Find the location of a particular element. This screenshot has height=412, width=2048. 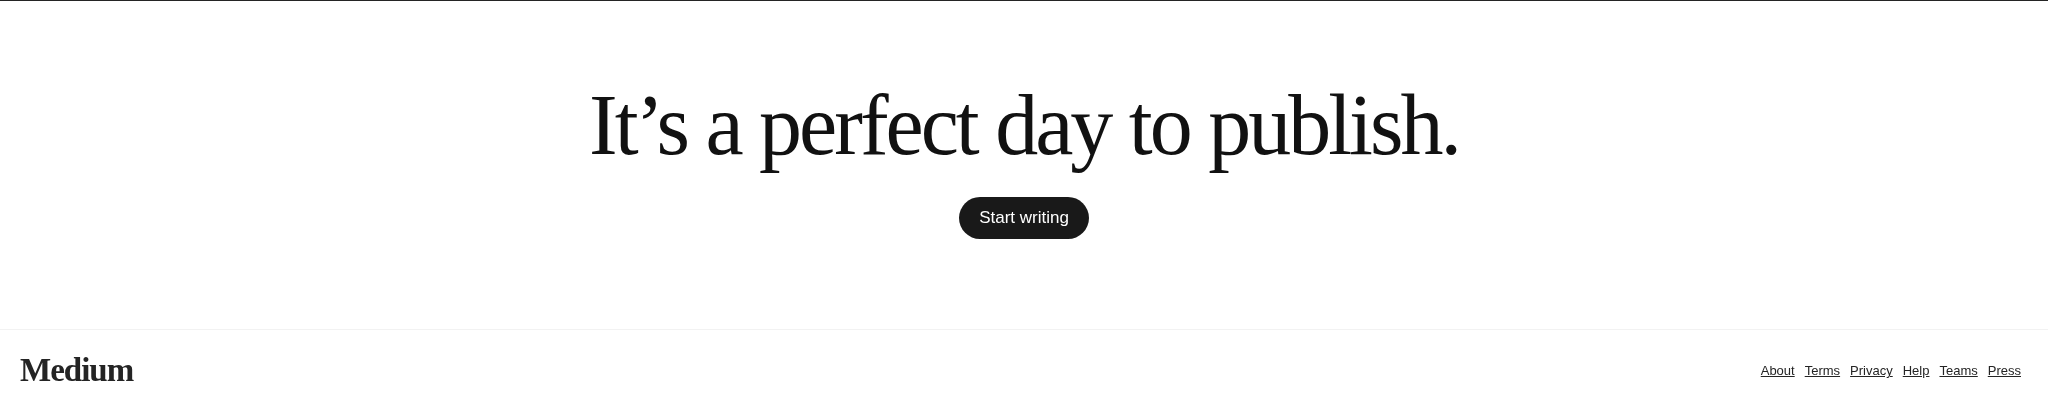

footer-link: Teams is located at coordinates (1958, 371).